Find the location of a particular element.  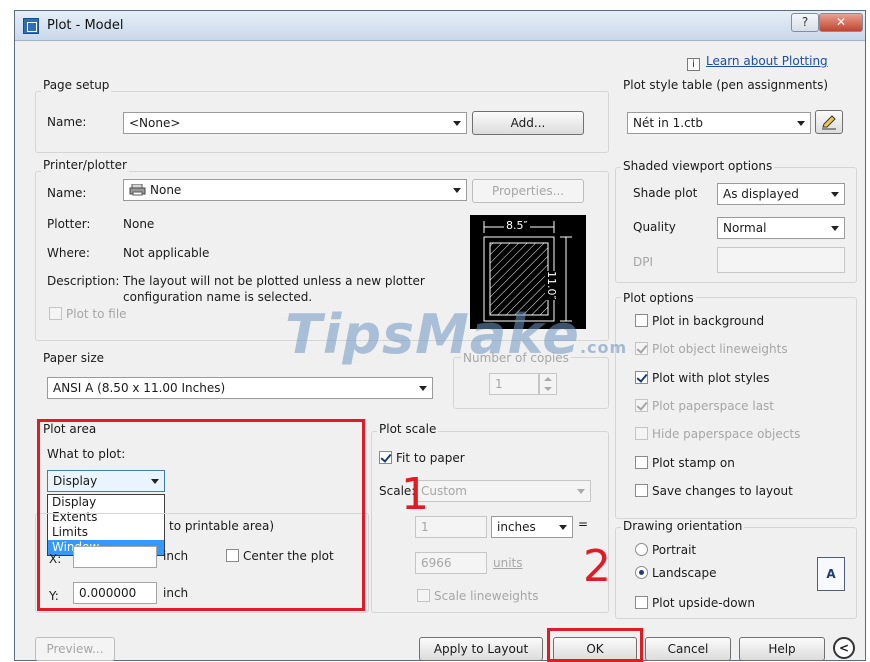

shade-plot-value: As displayed is located at coordinates (761, 194).